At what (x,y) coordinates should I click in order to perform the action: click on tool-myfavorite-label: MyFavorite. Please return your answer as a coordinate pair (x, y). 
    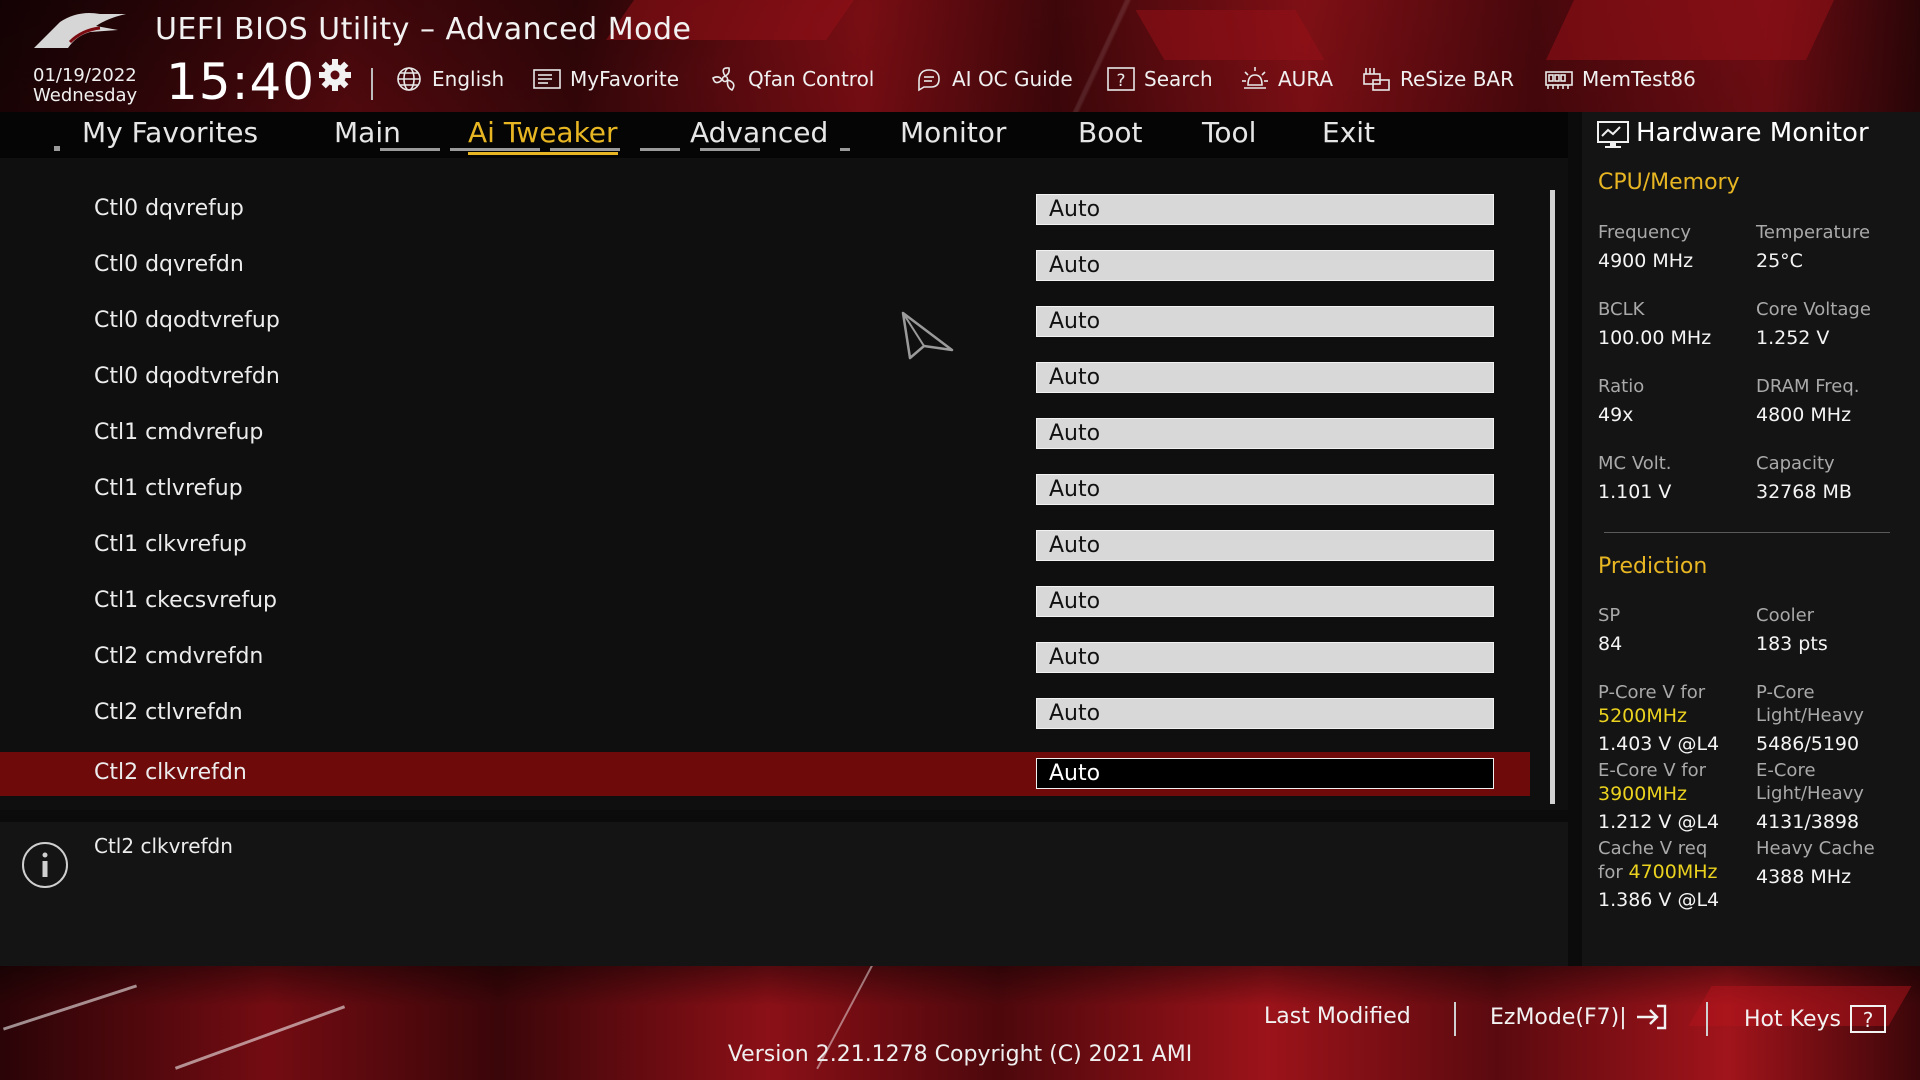
    Looking at the image, I should click on (625, 79).